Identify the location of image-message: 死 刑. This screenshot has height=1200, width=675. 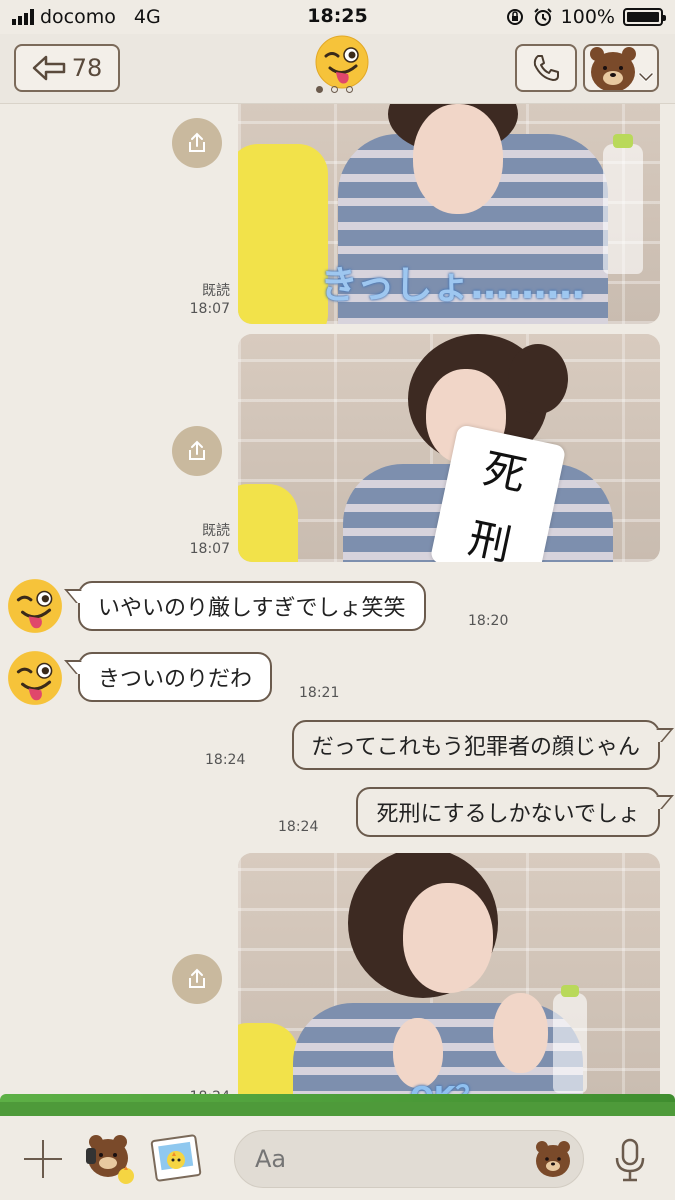
(449, 448).